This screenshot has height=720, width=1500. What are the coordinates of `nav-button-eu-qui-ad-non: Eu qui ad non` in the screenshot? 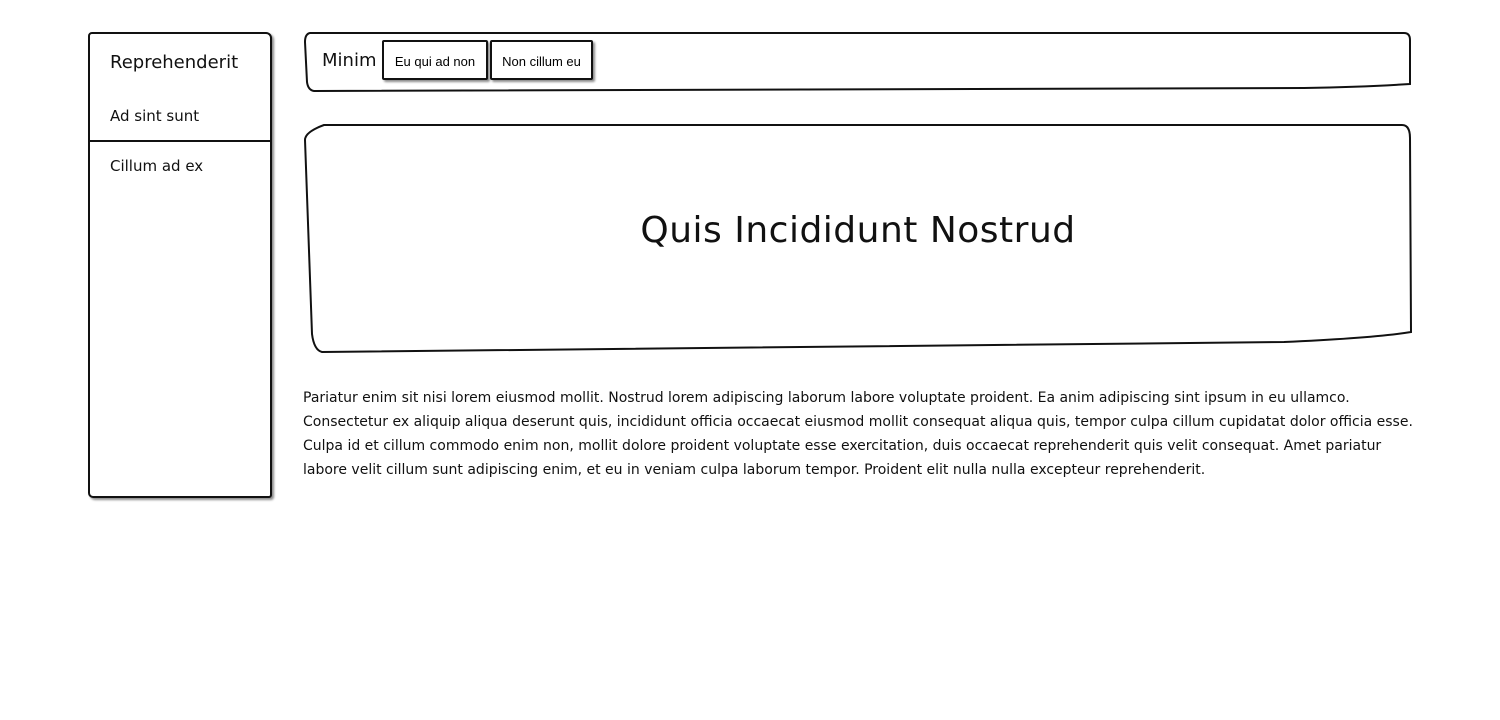 It's located at (435, 60).